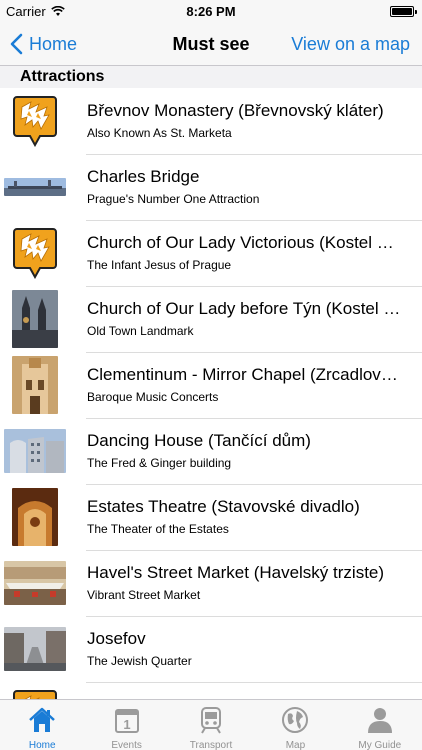 This screenshot has width=422, height=750. What do you see at coordinates (16, 44) in the screenshot?
I see `chevron-left-icon` at bounding box center [16, 44].